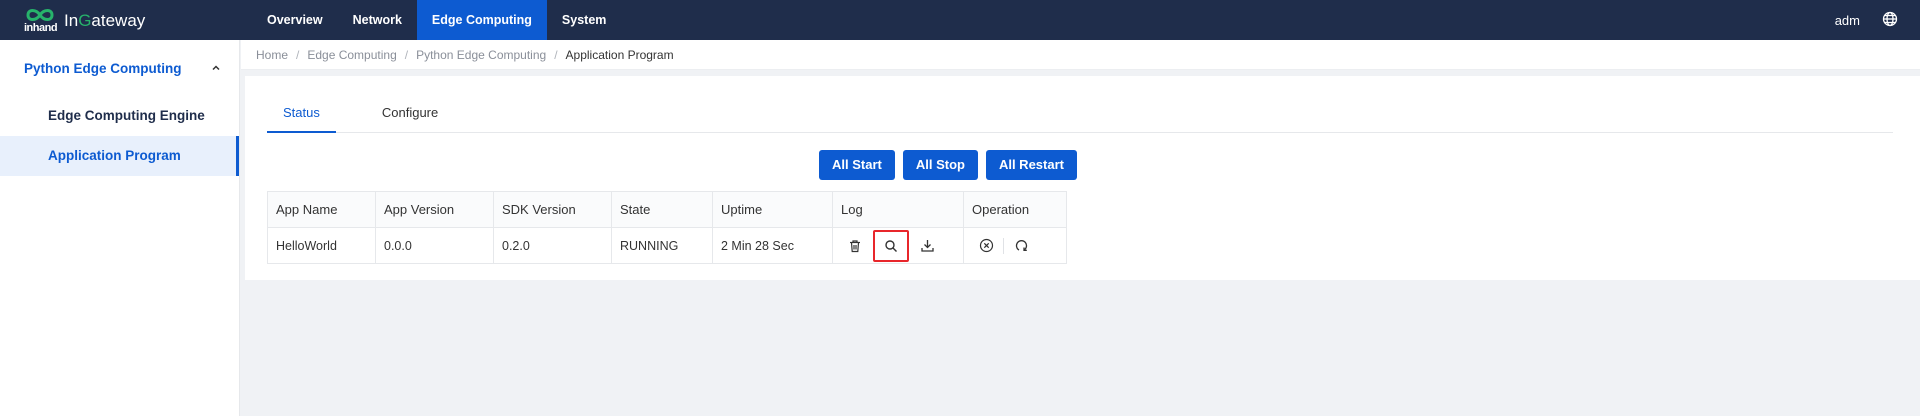  What do you see at coordinates (986, 246) in the screenshot?
I see `stop-circle-x-icon` at bounding box center [986, 246].